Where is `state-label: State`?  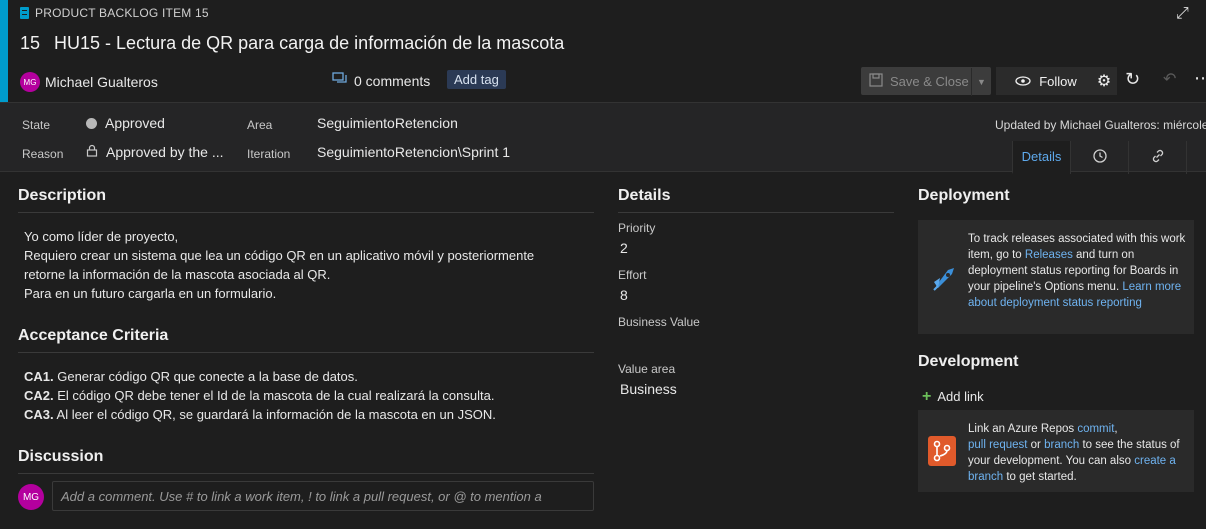 state-label: State is located at coordinates (36, 125).